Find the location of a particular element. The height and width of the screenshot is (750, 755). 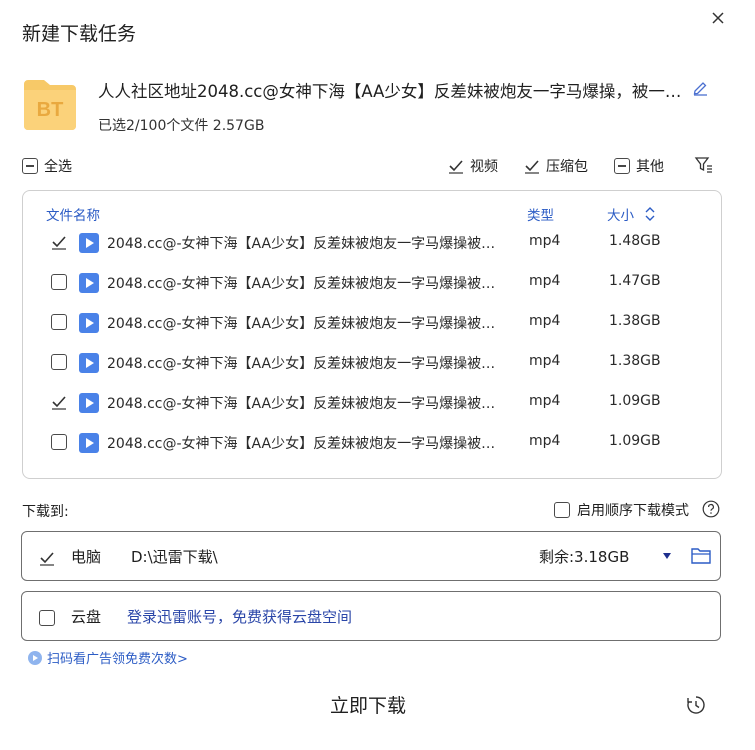

save-target-cloud: 云盘 登录迅雷账号，免费获得云盘空间 is located at coordinates (371, 616).